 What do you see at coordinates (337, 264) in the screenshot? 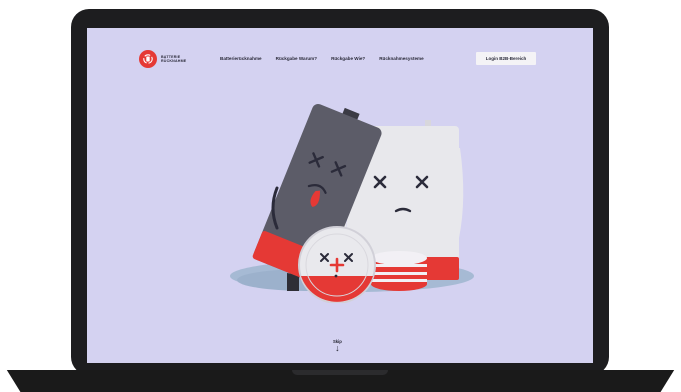
I see `sad-coin-battery` at bounding box center [337, 264].